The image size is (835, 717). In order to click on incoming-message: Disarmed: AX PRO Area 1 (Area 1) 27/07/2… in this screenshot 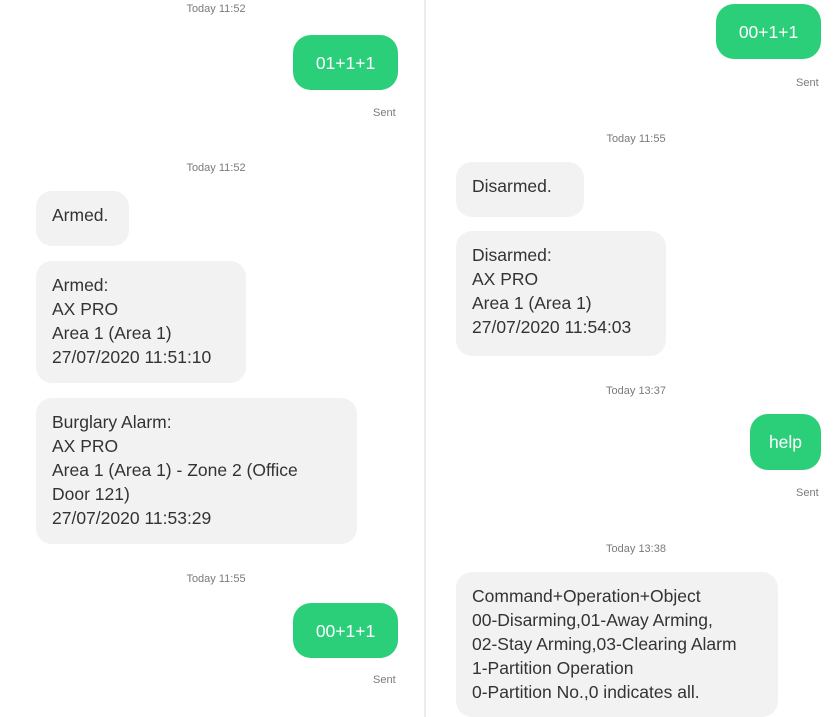, I will do `click(561, 293)`.